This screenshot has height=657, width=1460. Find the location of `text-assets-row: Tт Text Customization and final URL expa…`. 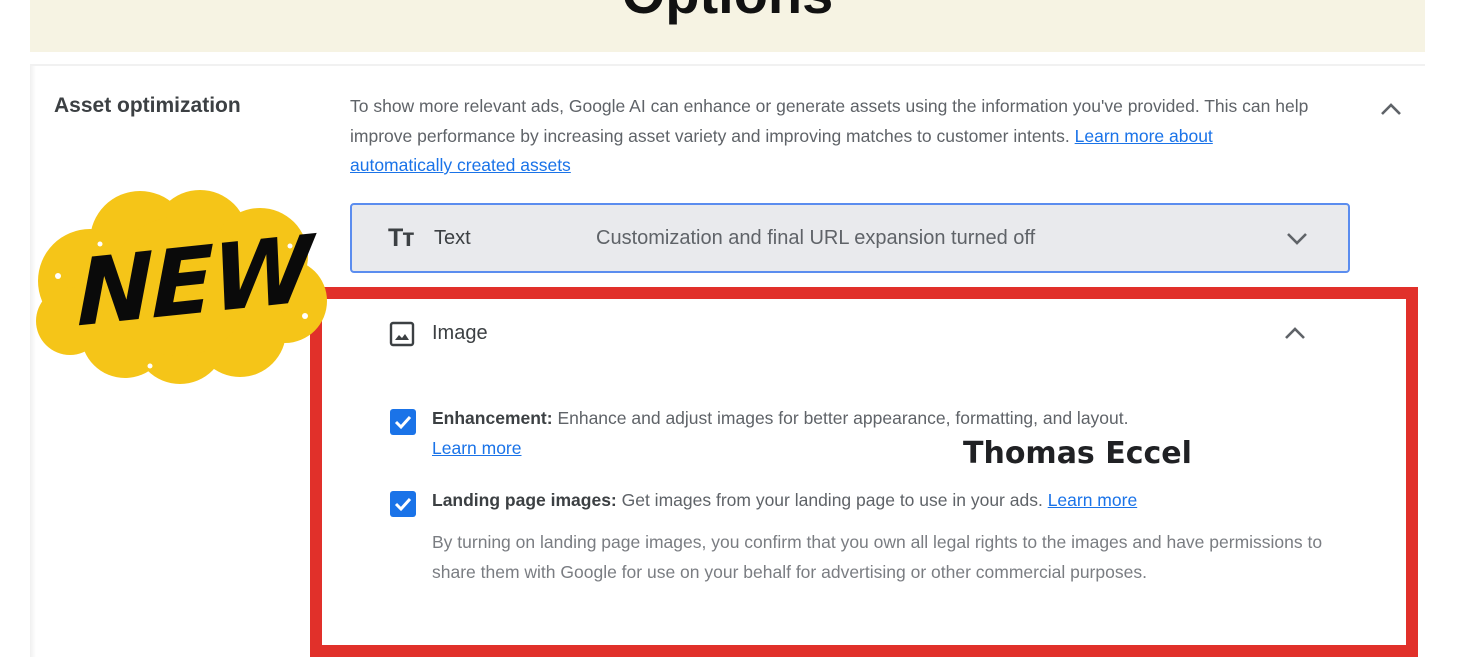

text-assets-row: Tт Text Customization and final URL expa… is located at coordinates (850, 238).